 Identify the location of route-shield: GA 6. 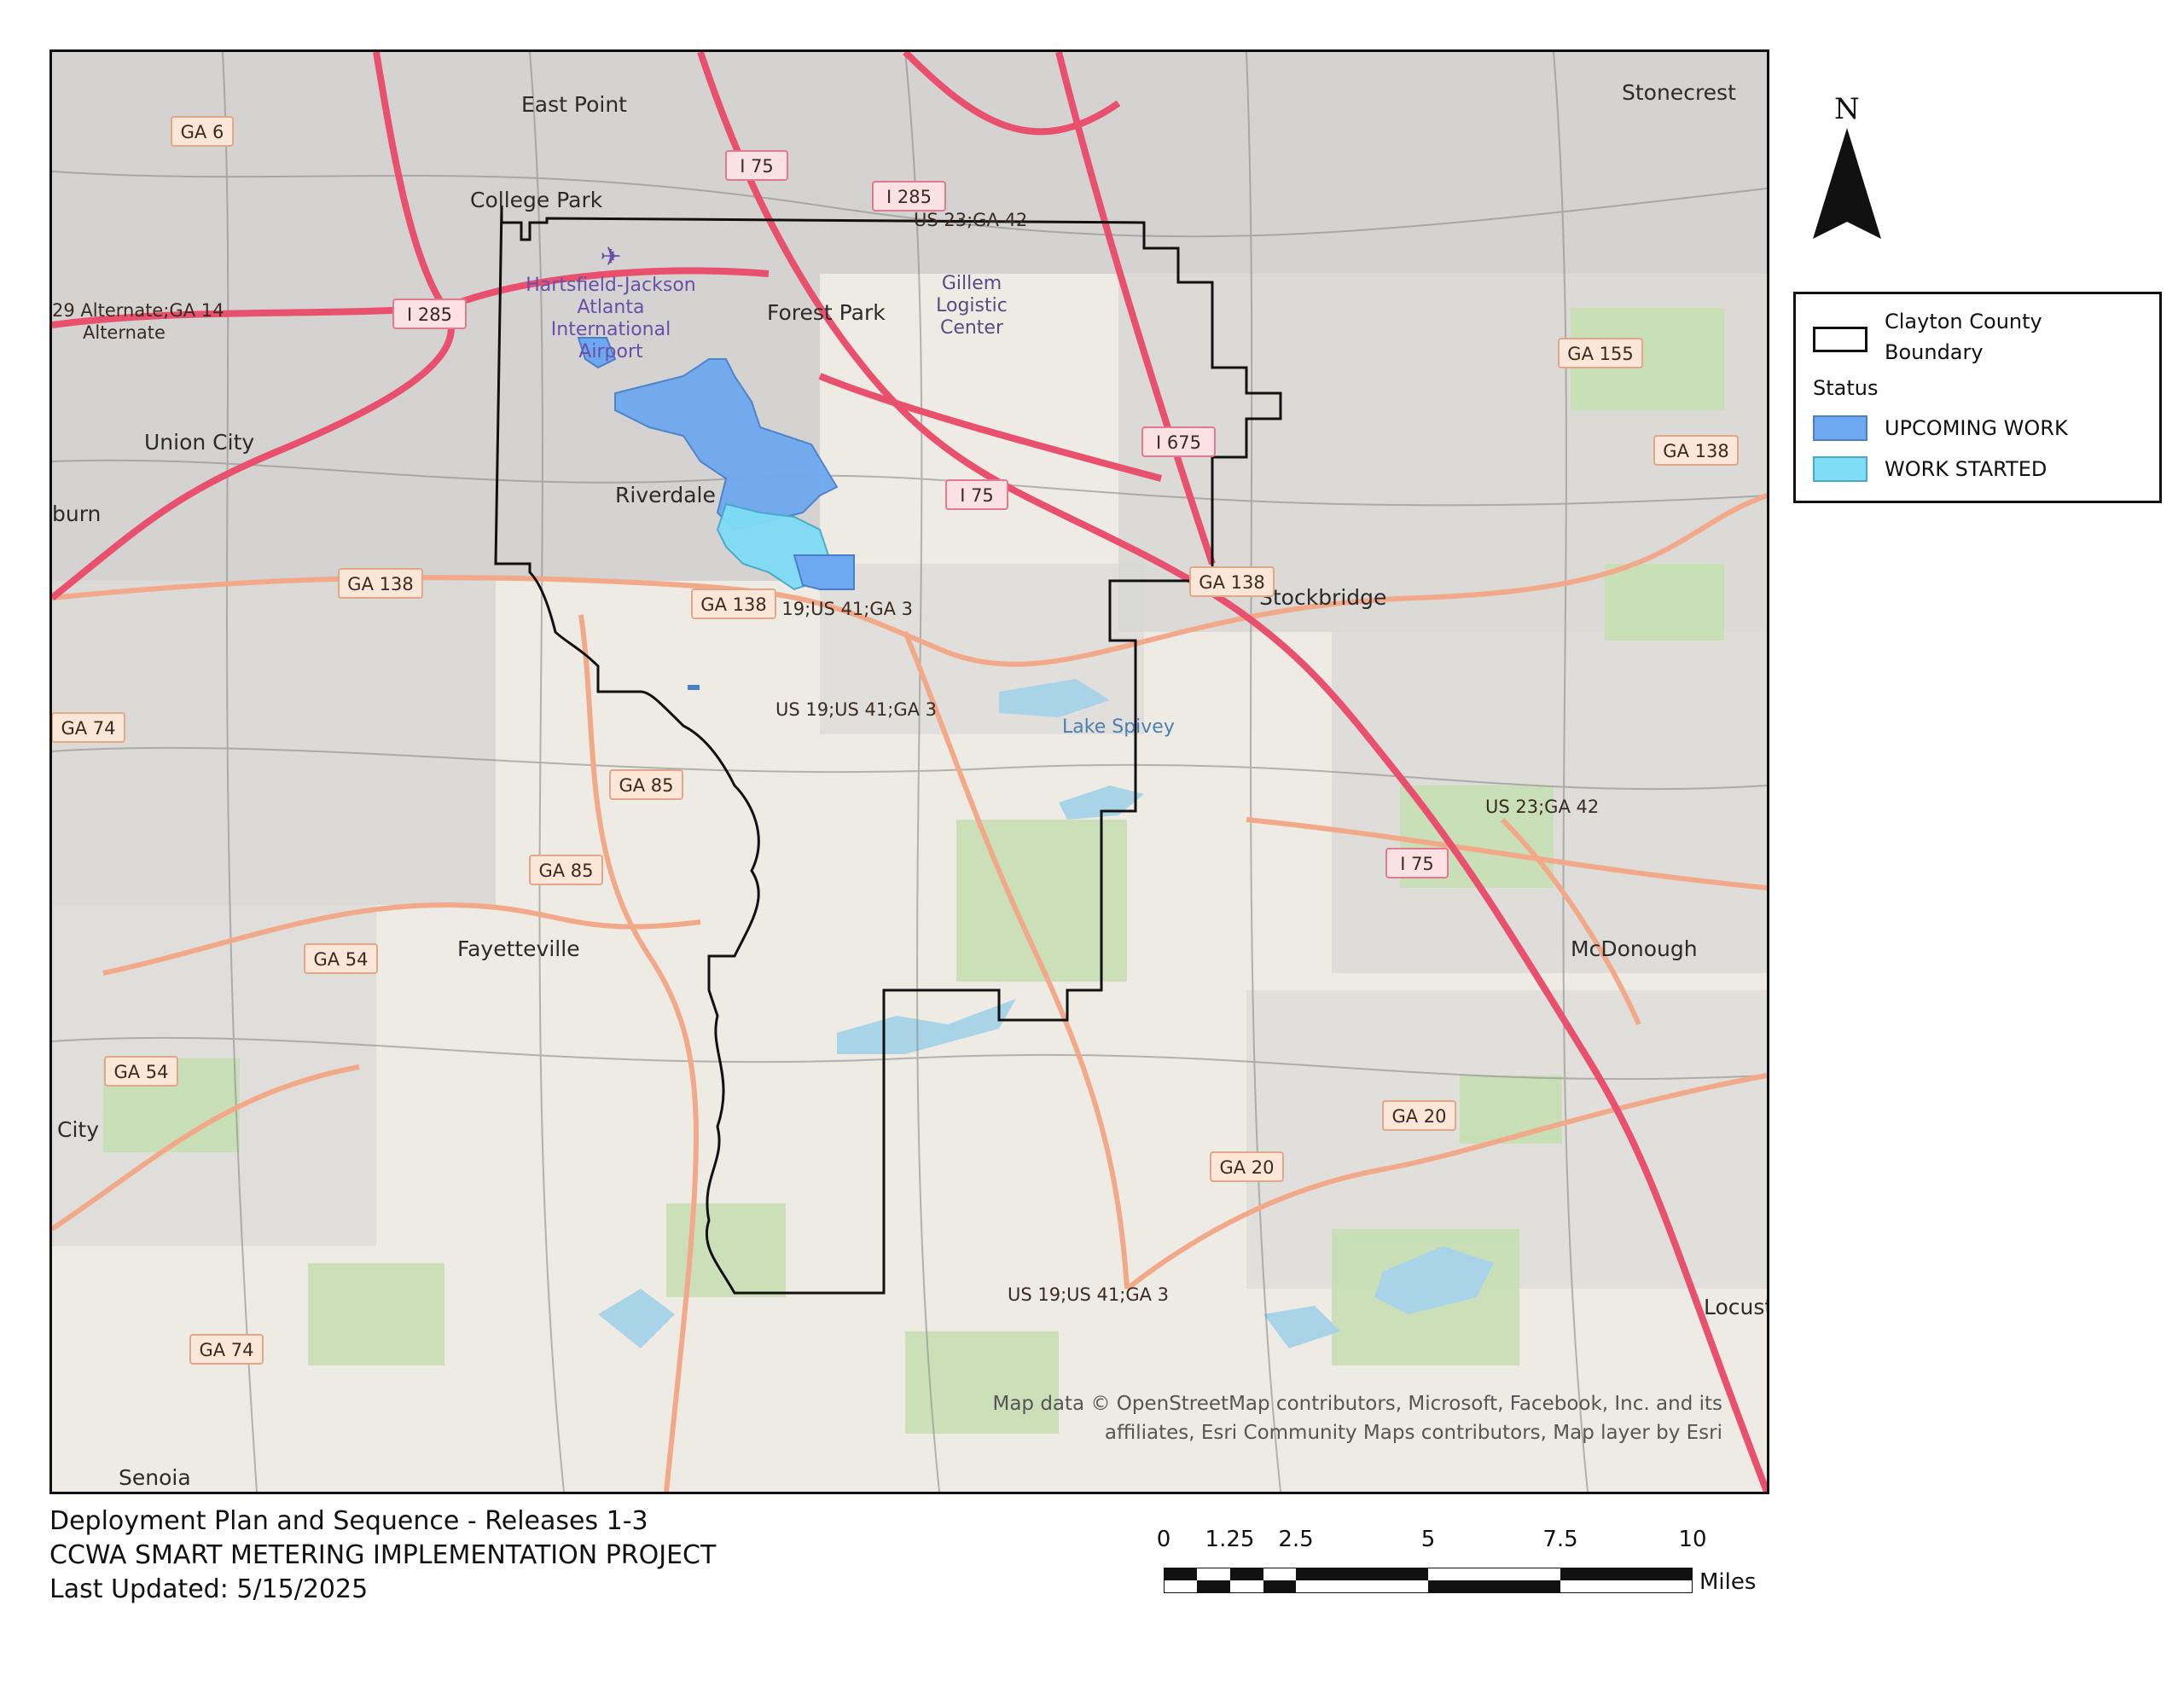
(202, 131).